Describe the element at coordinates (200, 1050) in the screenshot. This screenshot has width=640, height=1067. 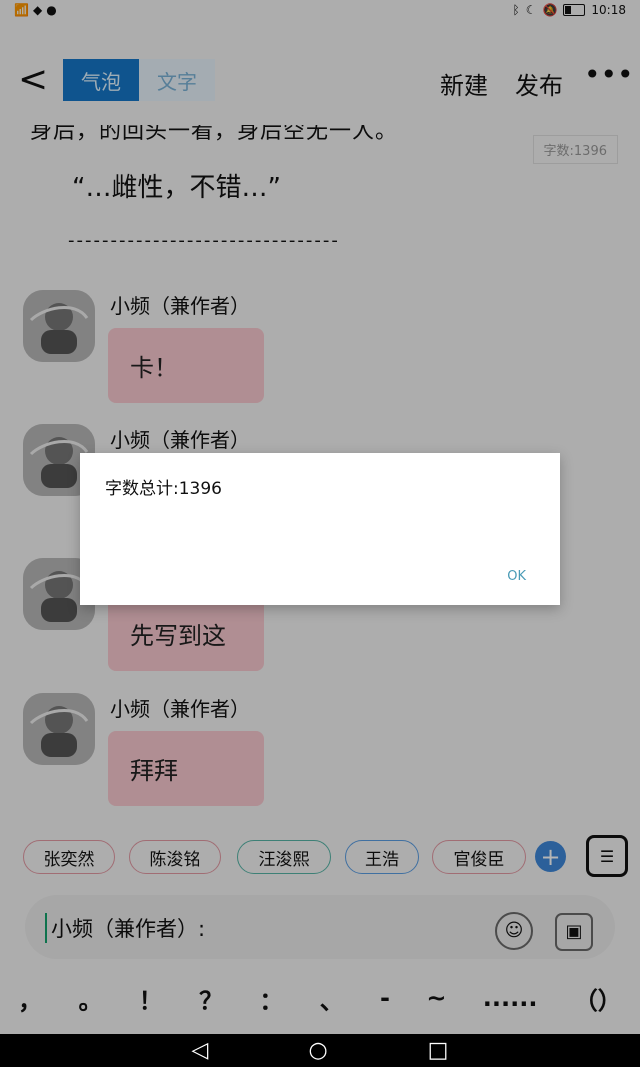
I see `back-triangle-icon: ◁` at that location.